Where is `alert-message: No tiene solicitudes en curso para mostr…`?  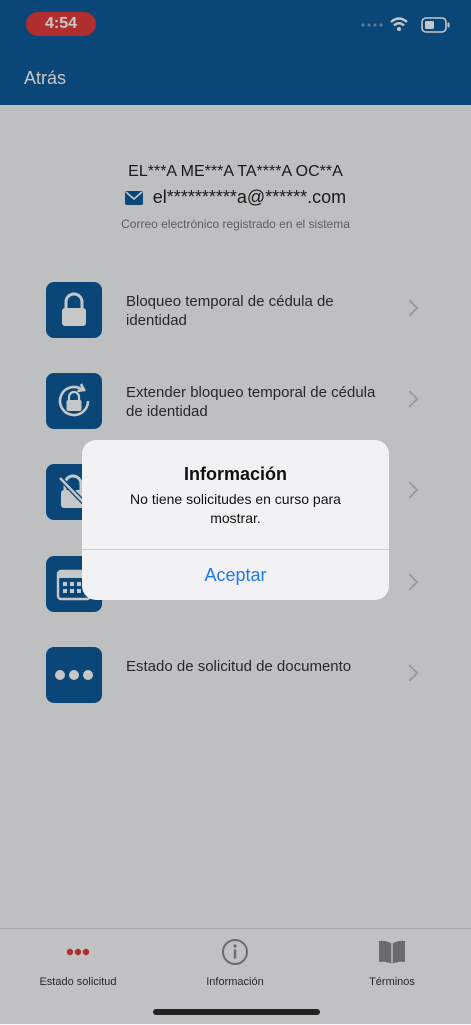 alert-message: No tiene solicitudes en curso para mostr… is located at coordinates (235, 508).